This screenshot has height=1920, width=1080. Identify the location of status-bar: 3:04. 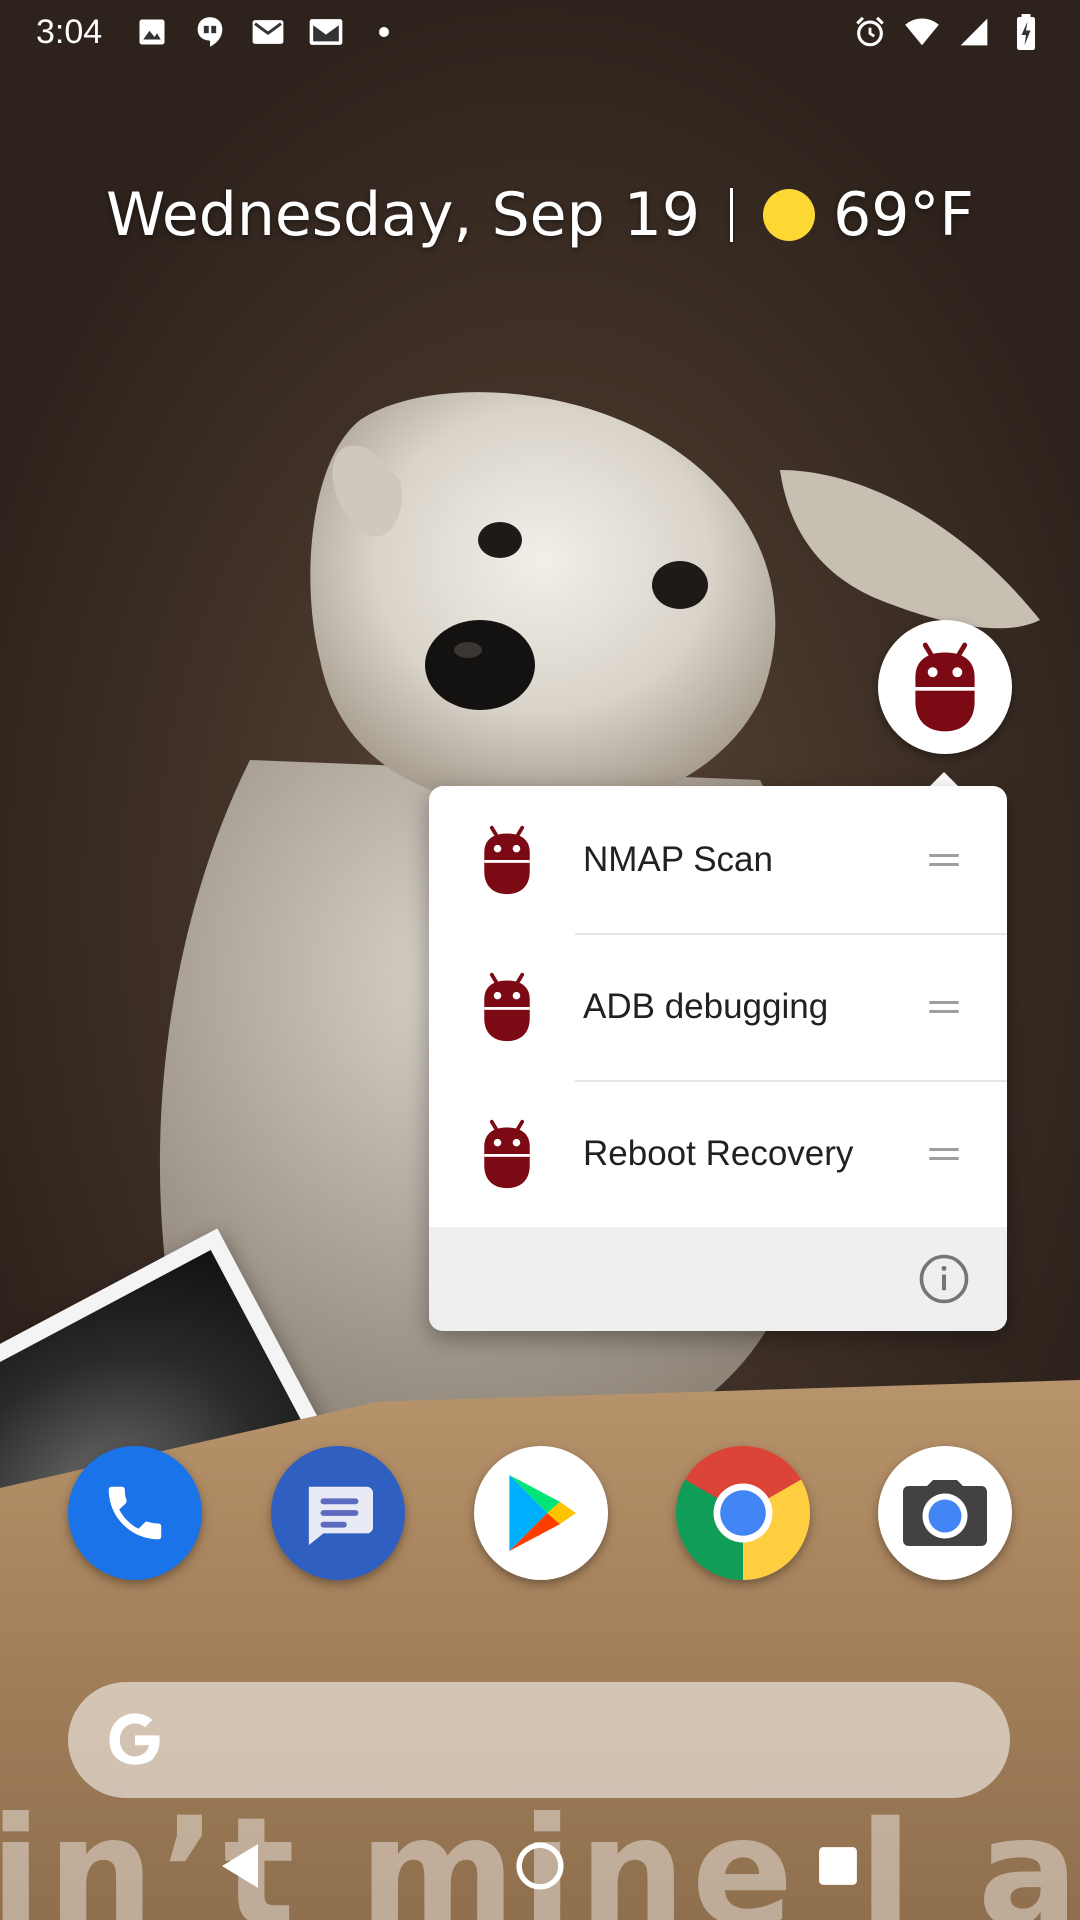
(540, 32).